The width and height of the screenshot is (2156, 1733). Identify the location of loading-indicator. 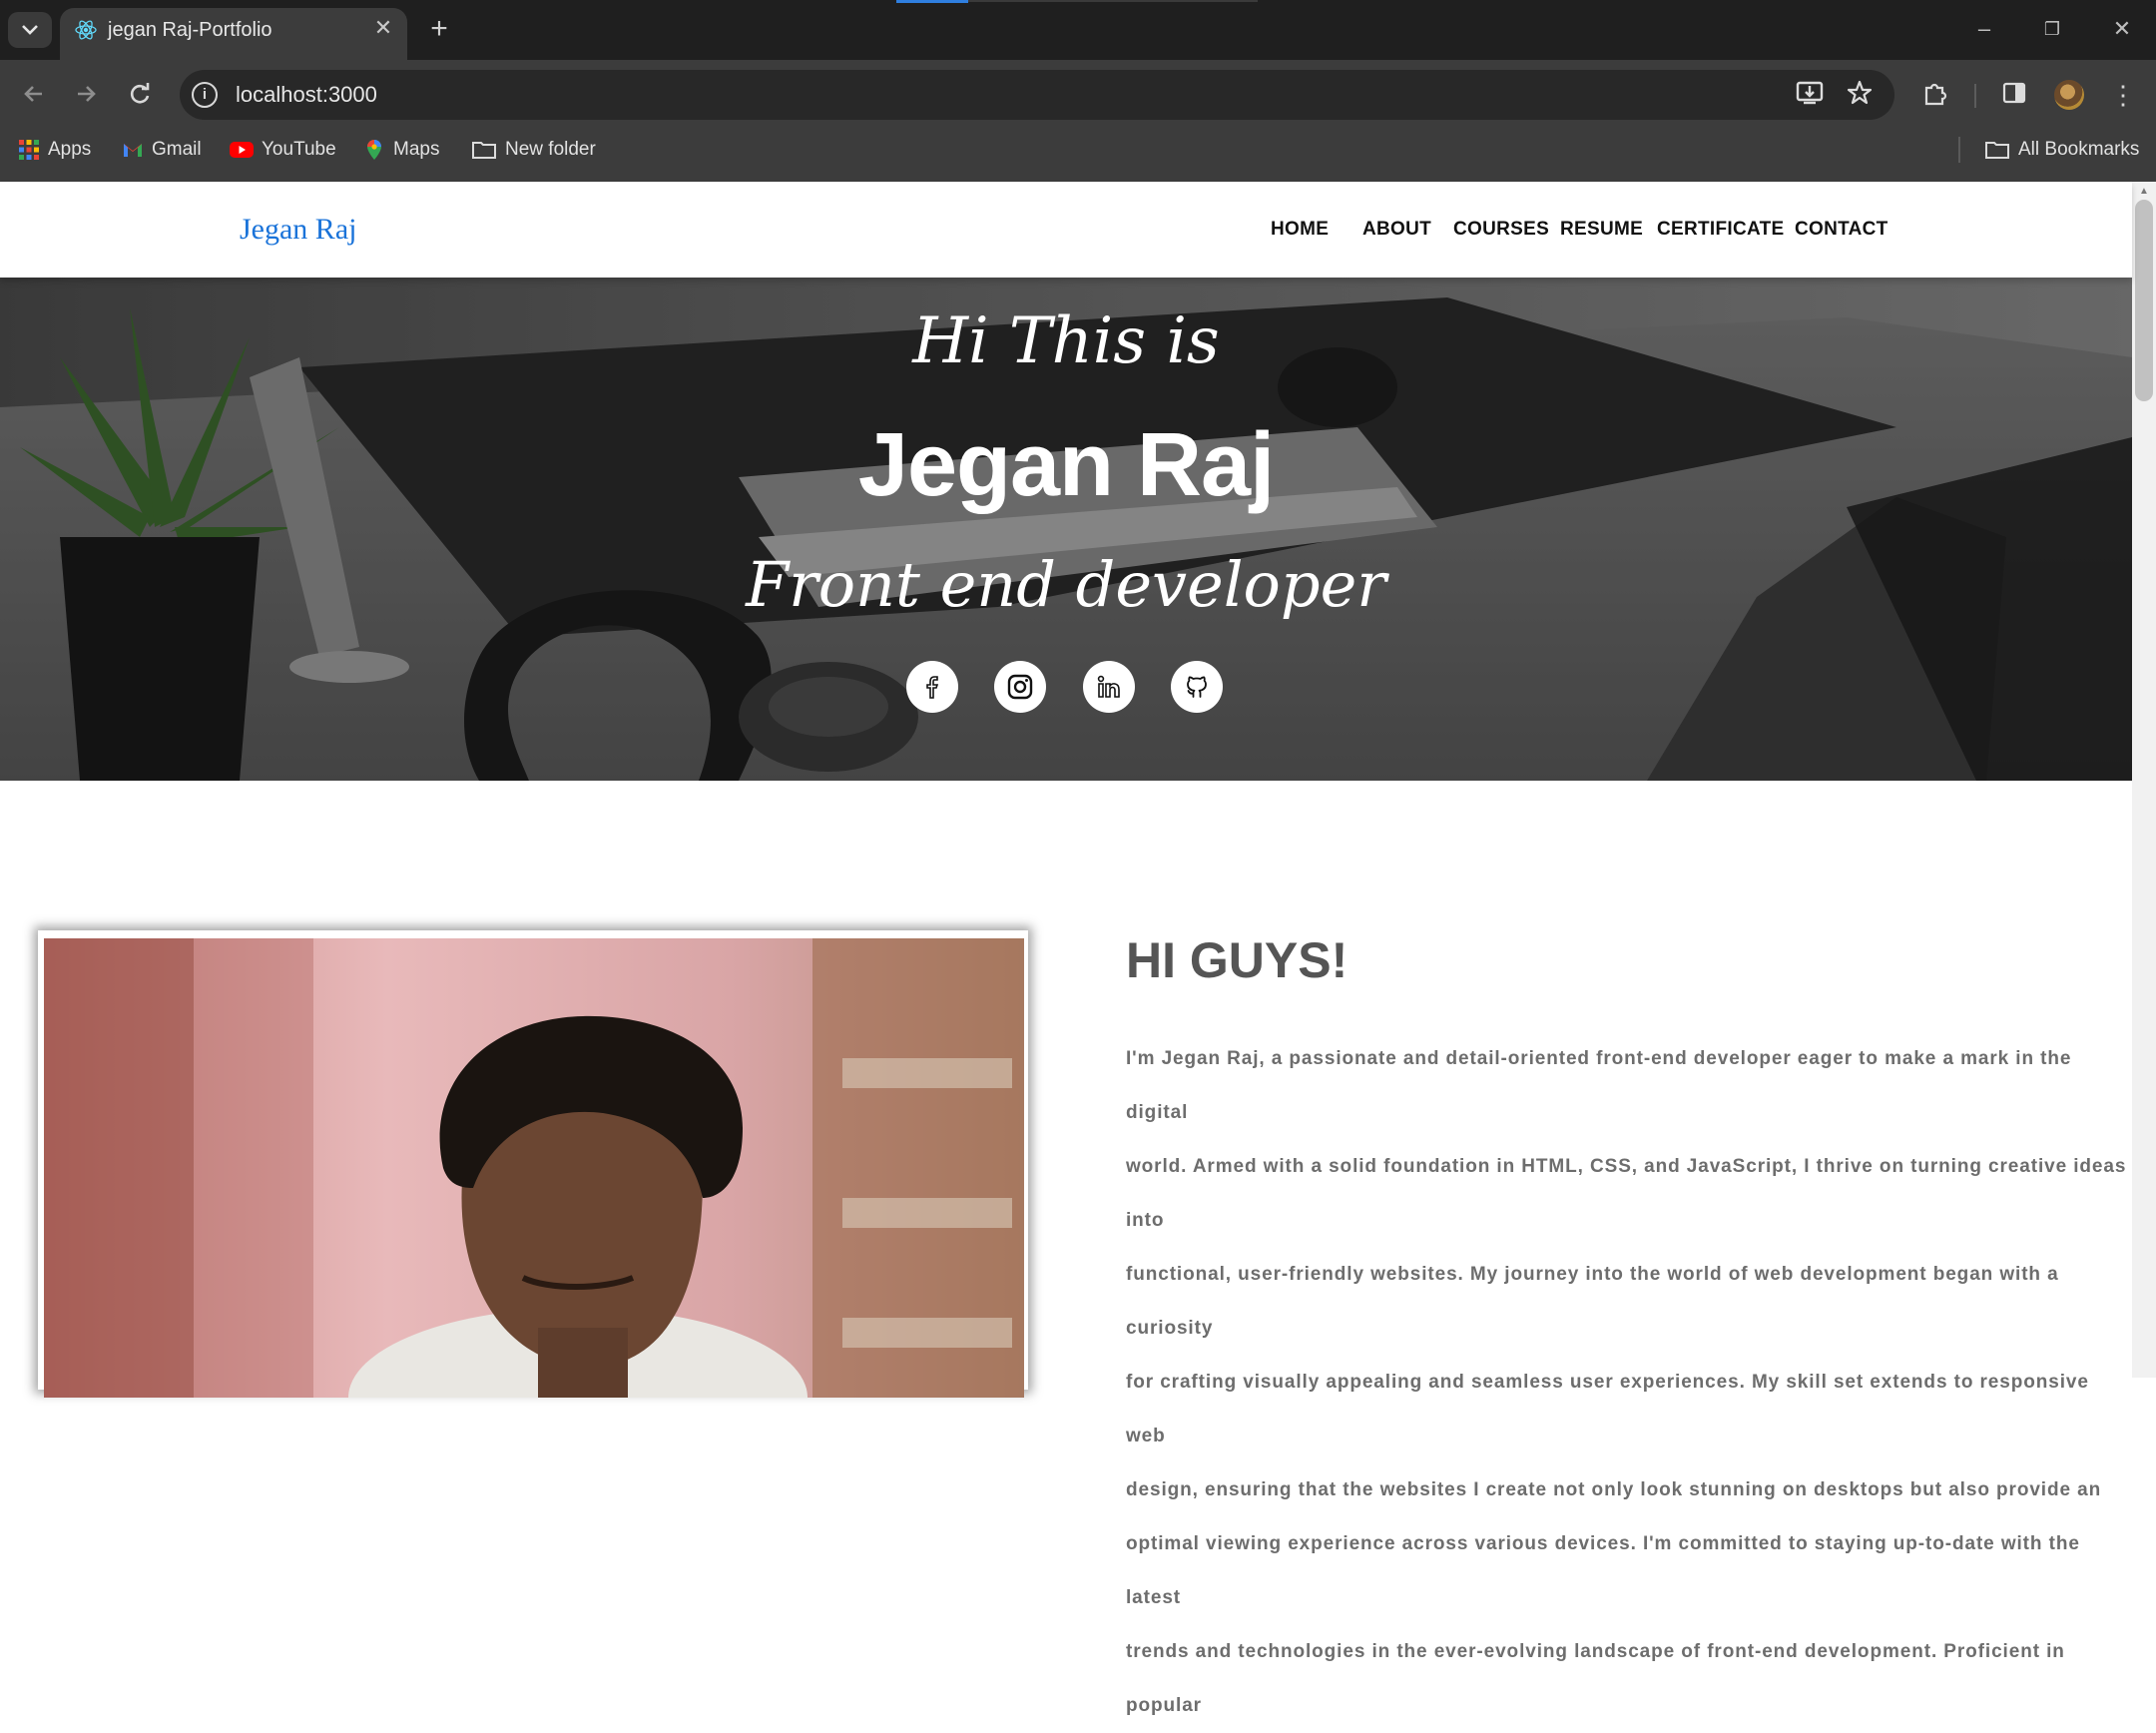
(932, 1).